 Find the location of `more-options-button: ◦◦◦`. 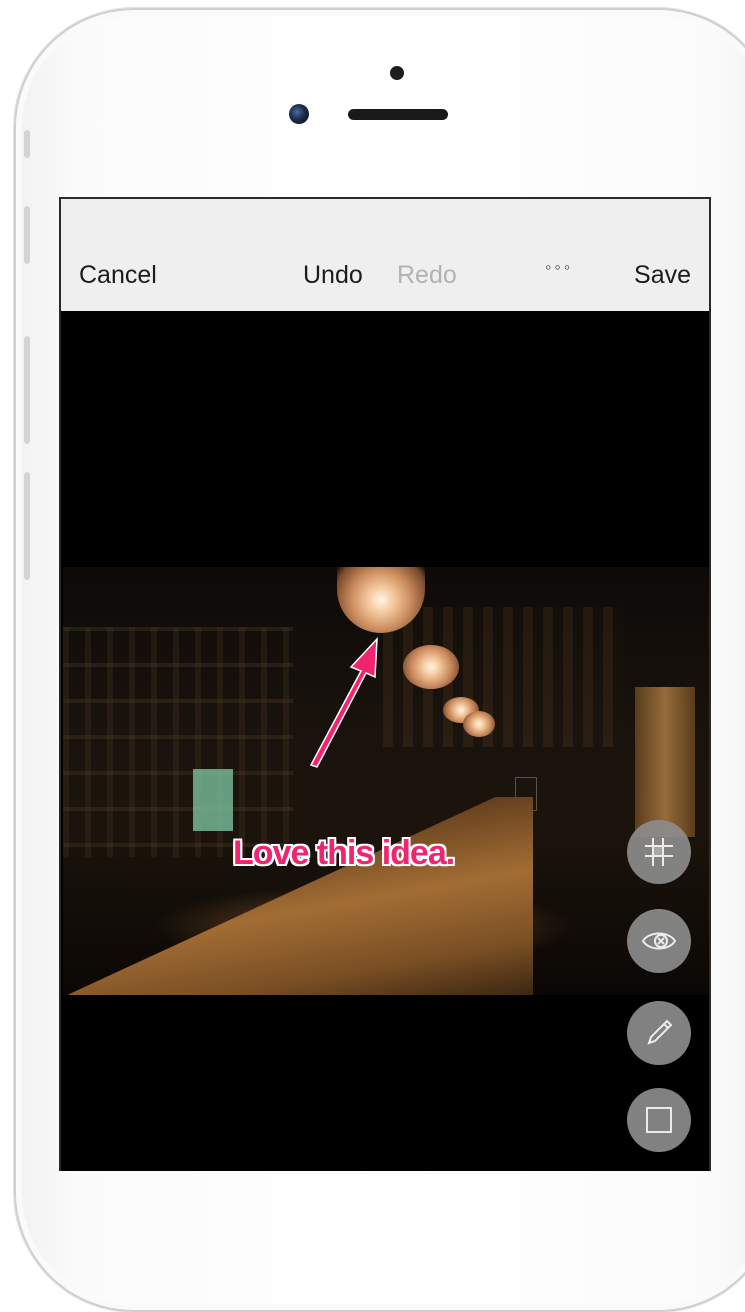

more-options-button: ◦◦◦ is located at coordinates (559, 267).